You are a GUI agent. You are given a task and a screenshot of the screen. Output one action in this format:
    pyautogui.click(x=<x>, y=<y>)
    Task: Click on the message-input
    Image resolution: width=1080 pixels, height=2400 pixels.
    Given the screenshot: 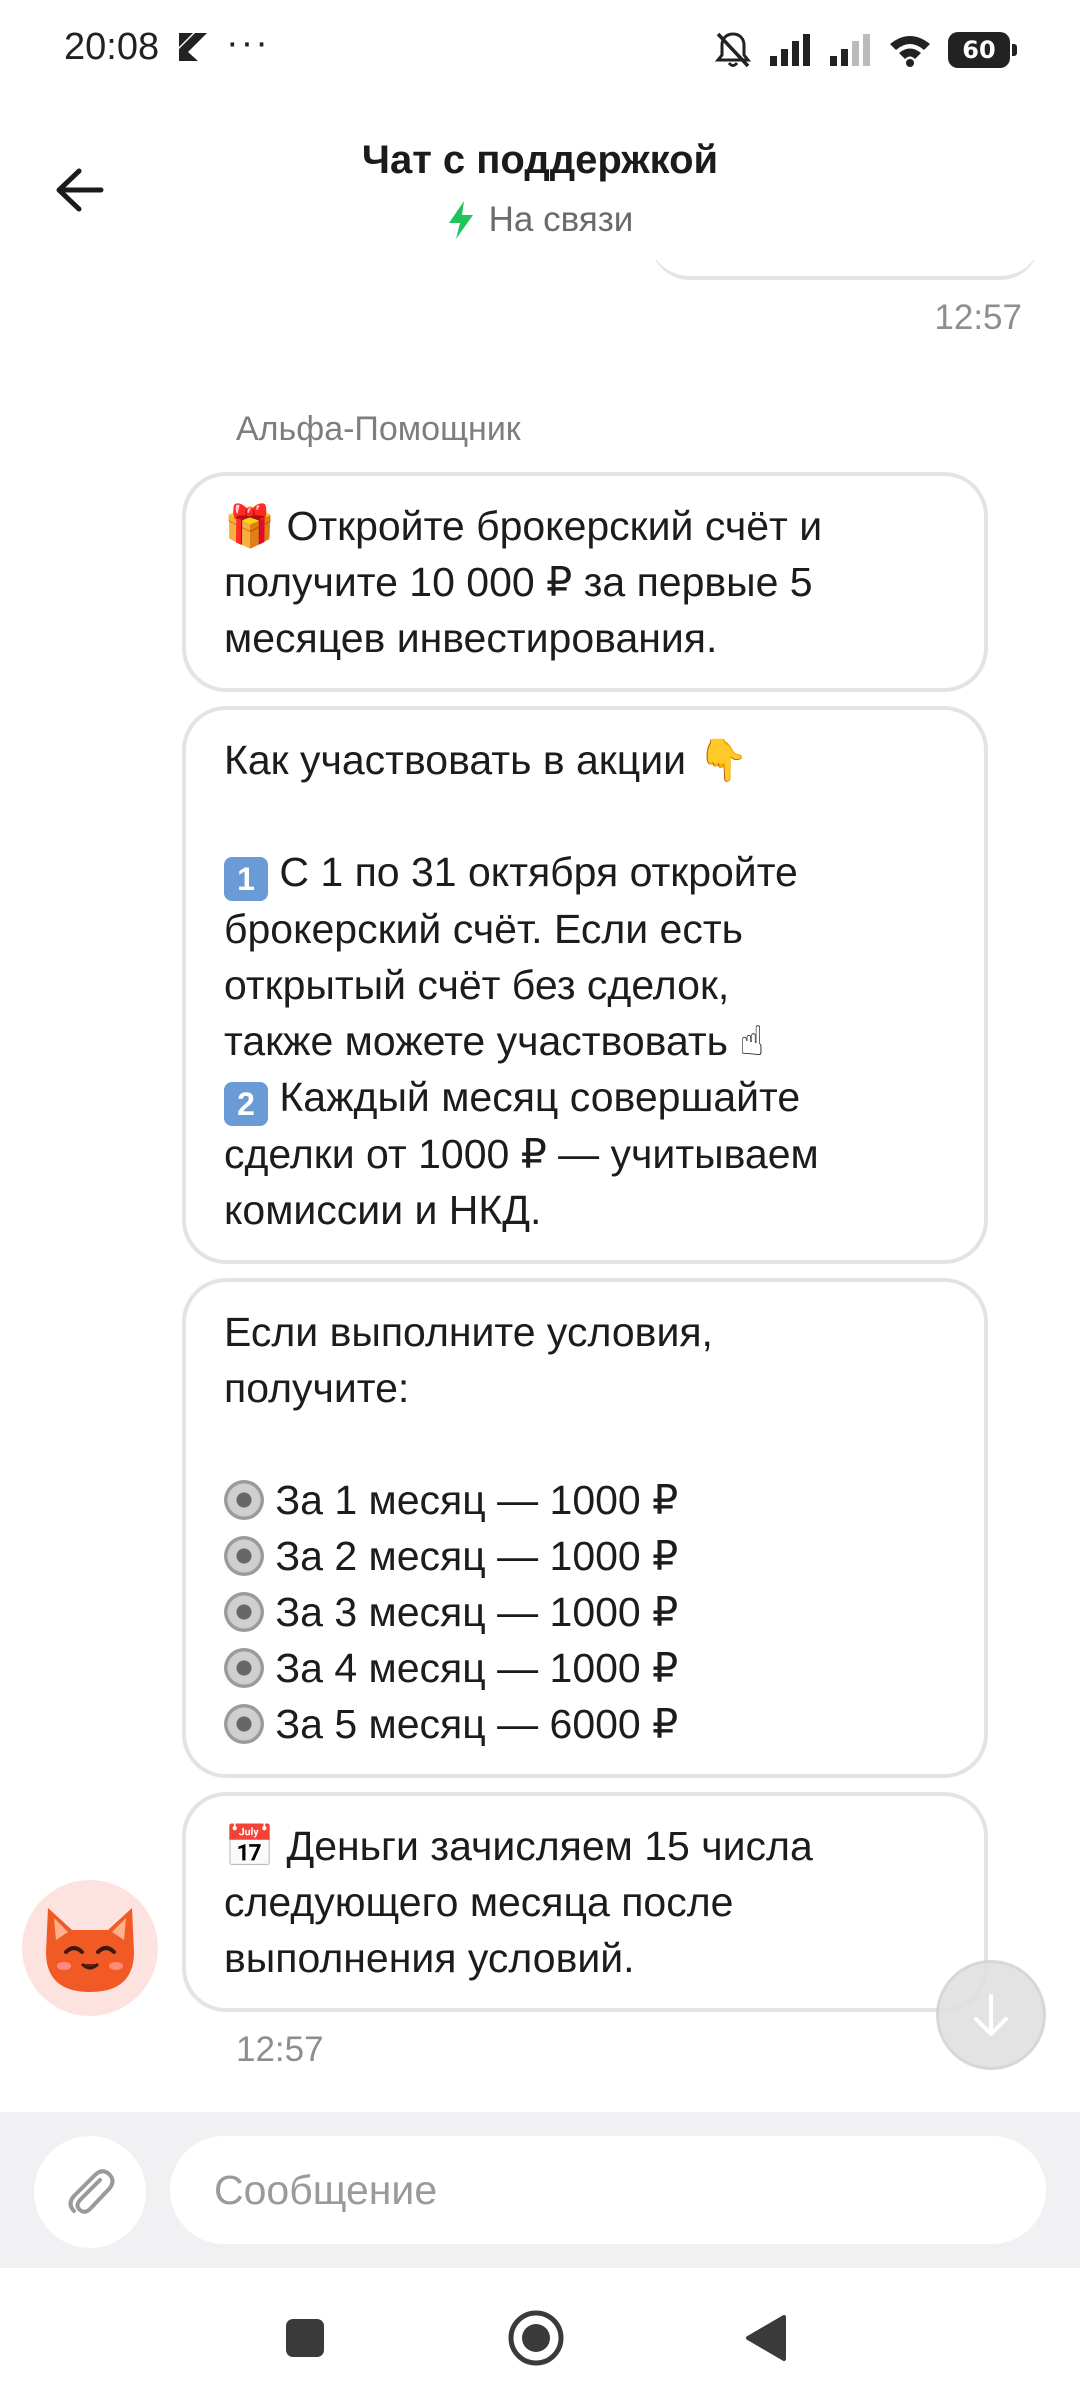 What is the action you would take?
    pyautogui.click(x=608, y=2190)
    